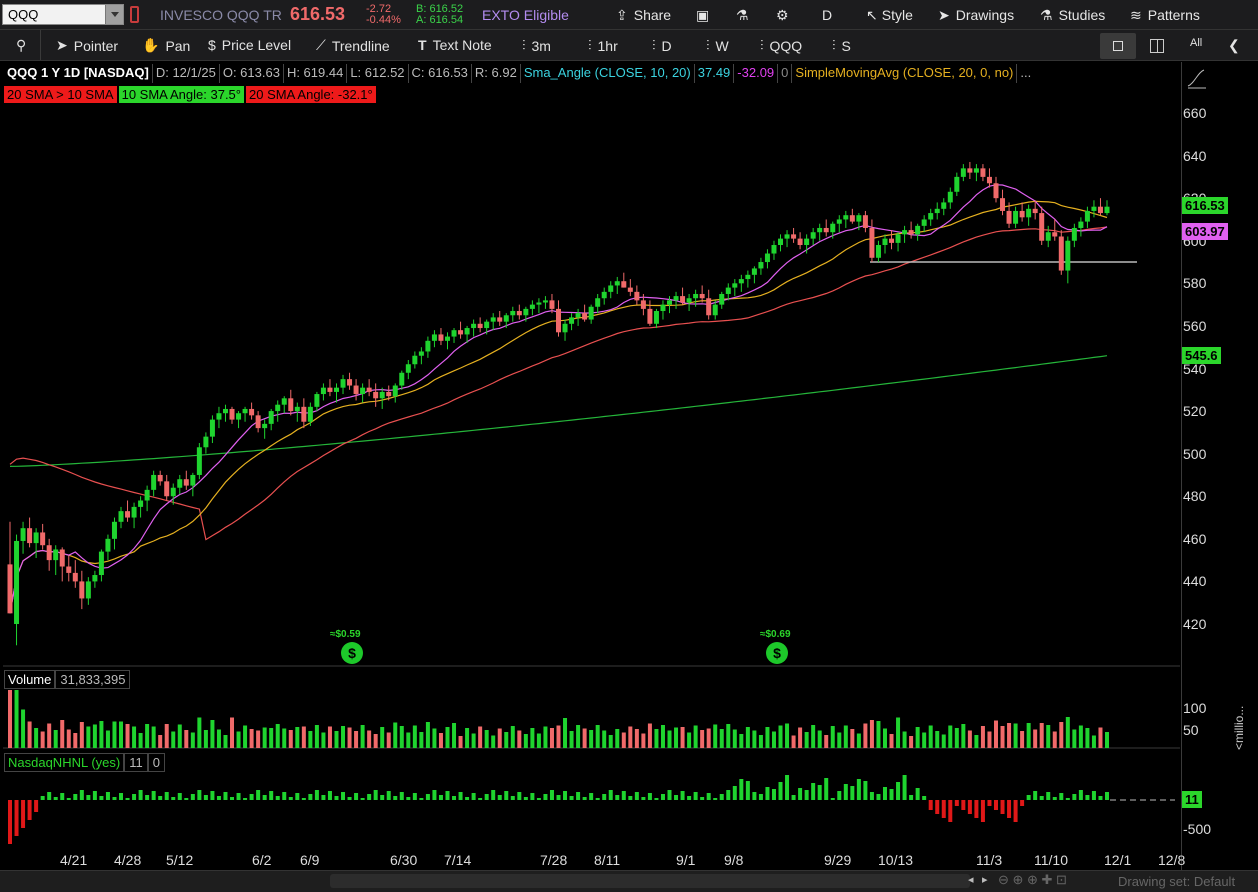 The width and height of the screenshot is (1258, 892). What do you see at coordinates (166, 45) in the screenshot?
I see `pan-tool: ✋ Pan` at bounding box center [166, 45].